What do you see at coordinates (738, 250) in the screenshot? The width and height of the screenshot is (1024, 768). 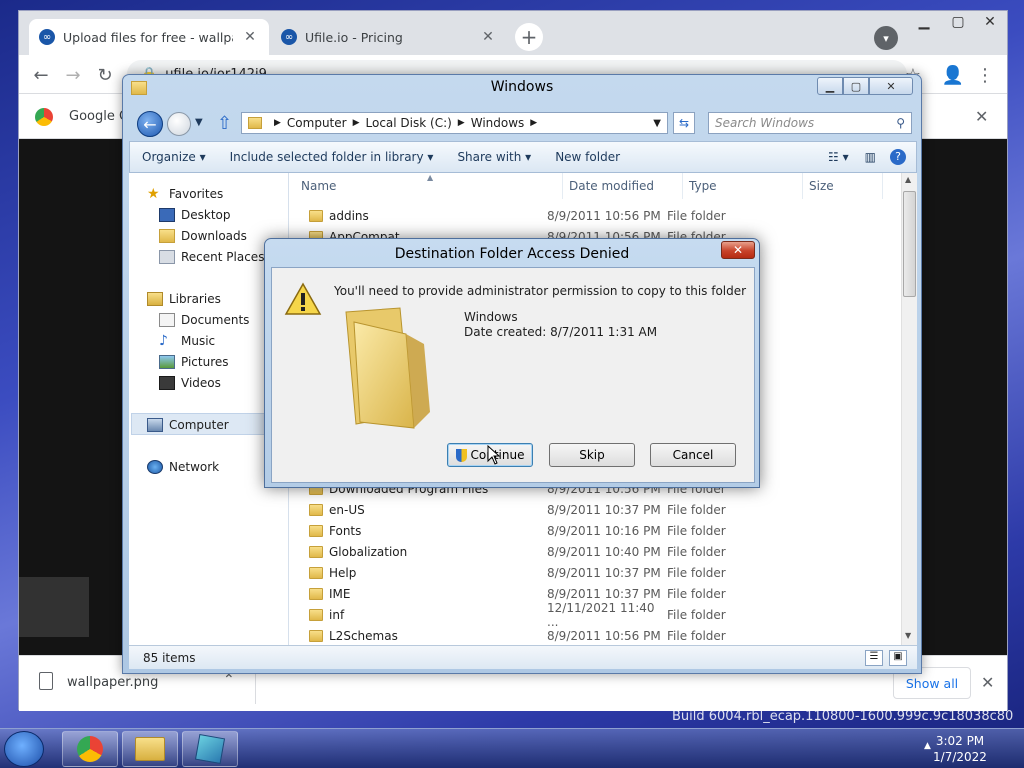 I see `dialog-close-icon: ✕` at bounding box center [738, 250].